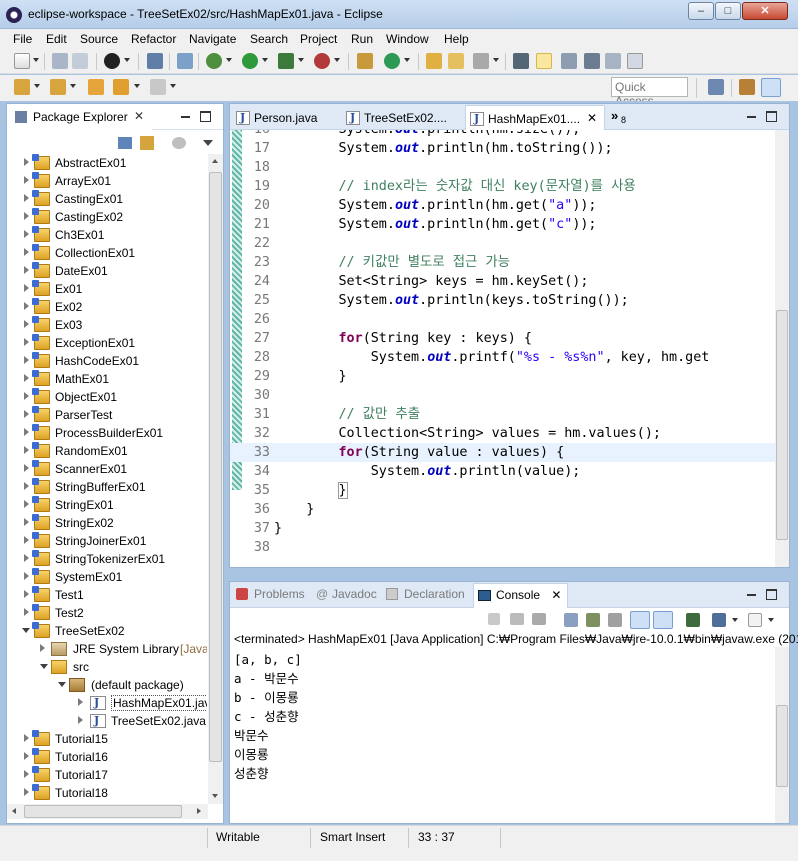  Describe the element at coordinates (127, 60) in the screenshot. I see `account-dropdown-icon` at that location.